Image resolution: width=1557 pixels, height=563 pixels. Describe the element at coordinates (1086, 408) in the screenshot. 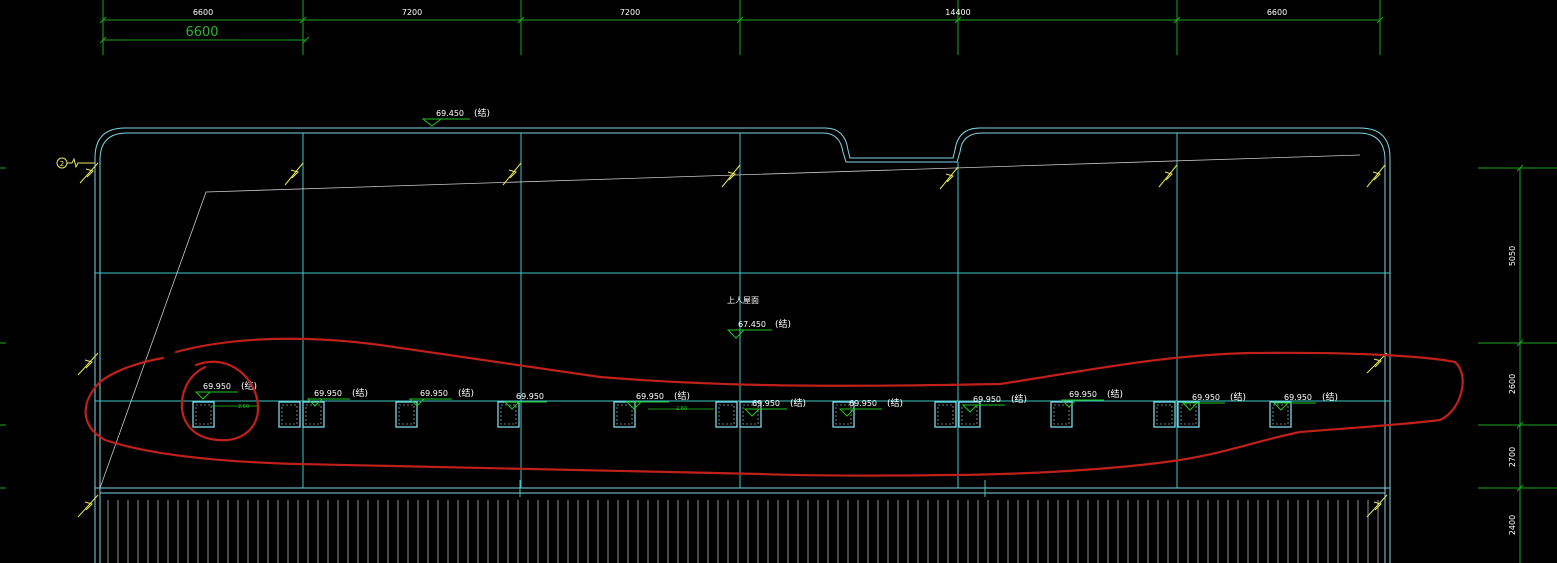

I see `opening-9: 69.950 (结)` at that location.